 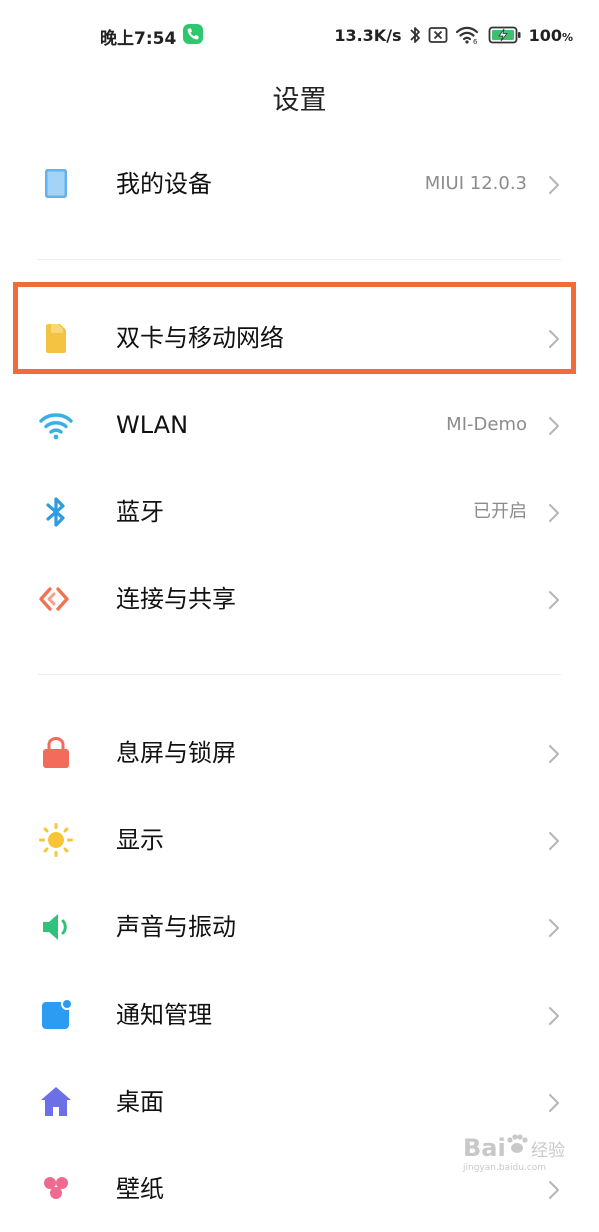 What do you see at coordinates (164, 1015) in the screenshot?
I see `settings-item-label: 通知管理` at bounding box center [164, 1015].